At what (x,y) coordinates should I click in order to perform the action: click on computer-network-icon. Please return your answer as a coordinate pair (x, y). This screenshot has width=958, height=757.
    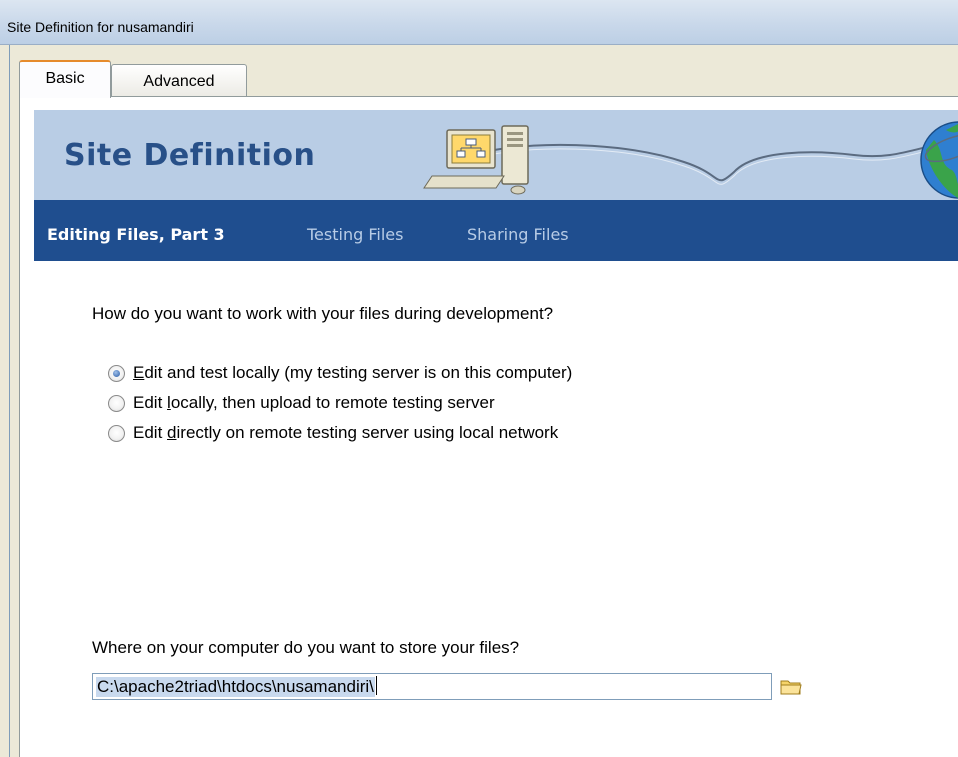
    Looking at the image, I should click on (476, 160).